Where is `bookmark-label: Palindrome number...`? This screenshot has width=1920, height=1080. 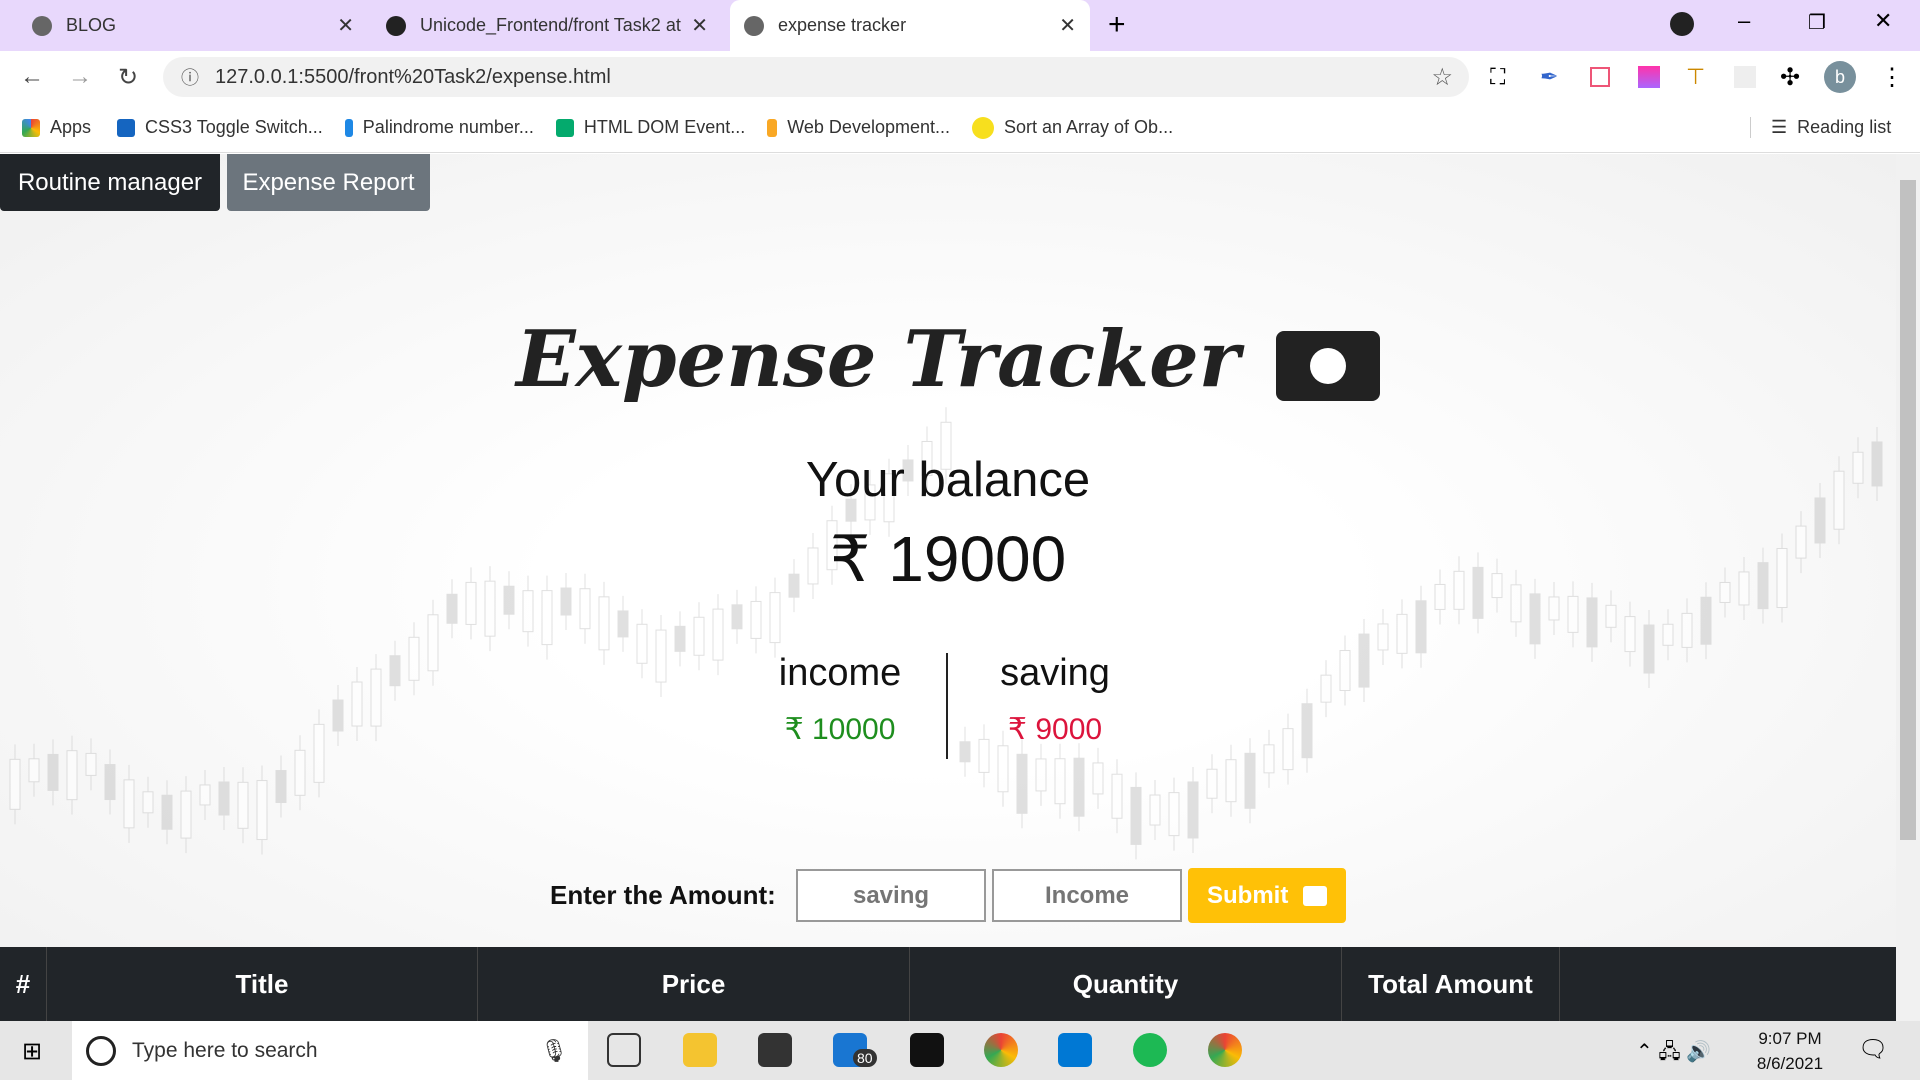
bookmark-label: Palindrome number... is located at coordinates (448, 127).